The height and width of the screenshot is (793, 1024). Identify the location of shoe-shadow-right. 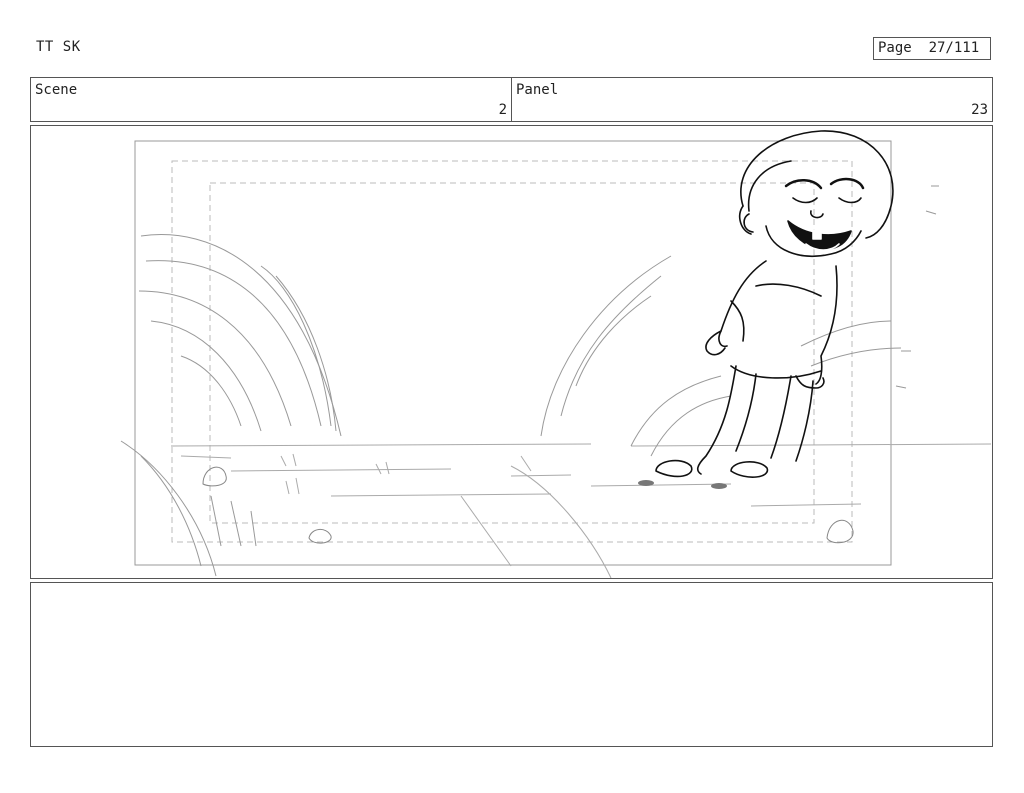
(719, 486).